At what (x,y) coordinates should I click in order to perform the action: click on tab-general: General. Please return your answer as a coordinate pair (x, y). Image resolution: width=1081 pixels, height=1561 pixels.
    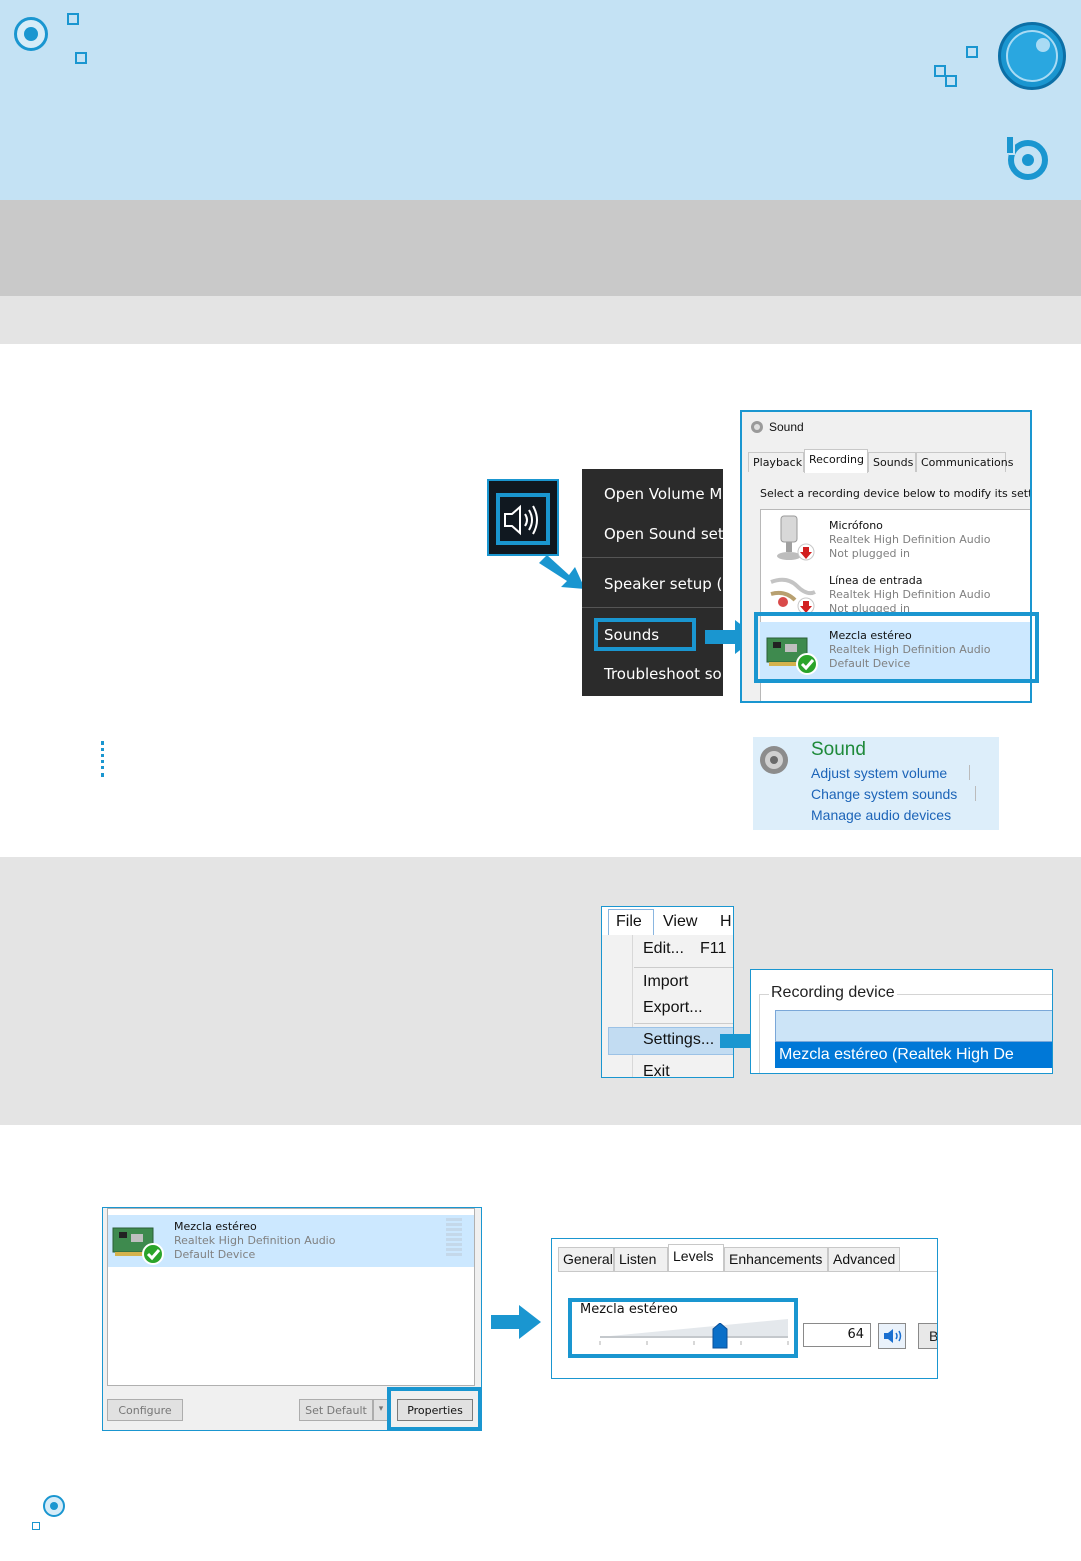
    Looking at the image, I should click on (586, 1259).